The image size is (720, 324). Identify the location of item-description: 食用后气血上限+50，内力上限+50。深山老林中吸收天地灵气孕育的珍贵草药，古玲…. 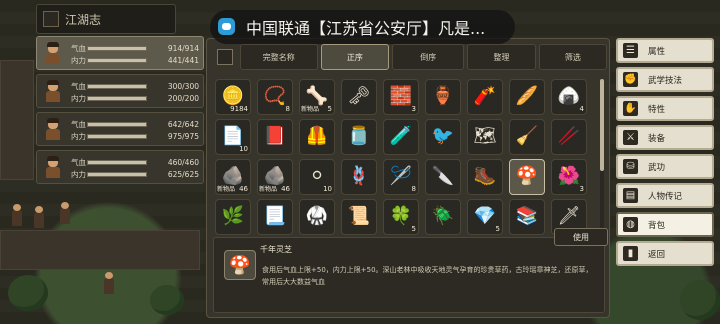
(427, 276).